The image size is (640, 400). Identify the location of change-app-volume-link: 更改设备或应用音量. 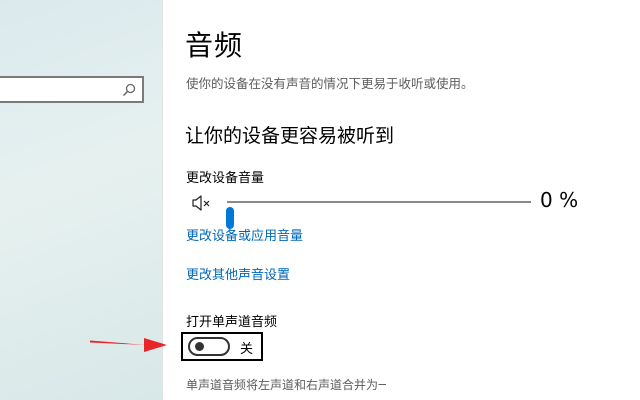
(244, 234).